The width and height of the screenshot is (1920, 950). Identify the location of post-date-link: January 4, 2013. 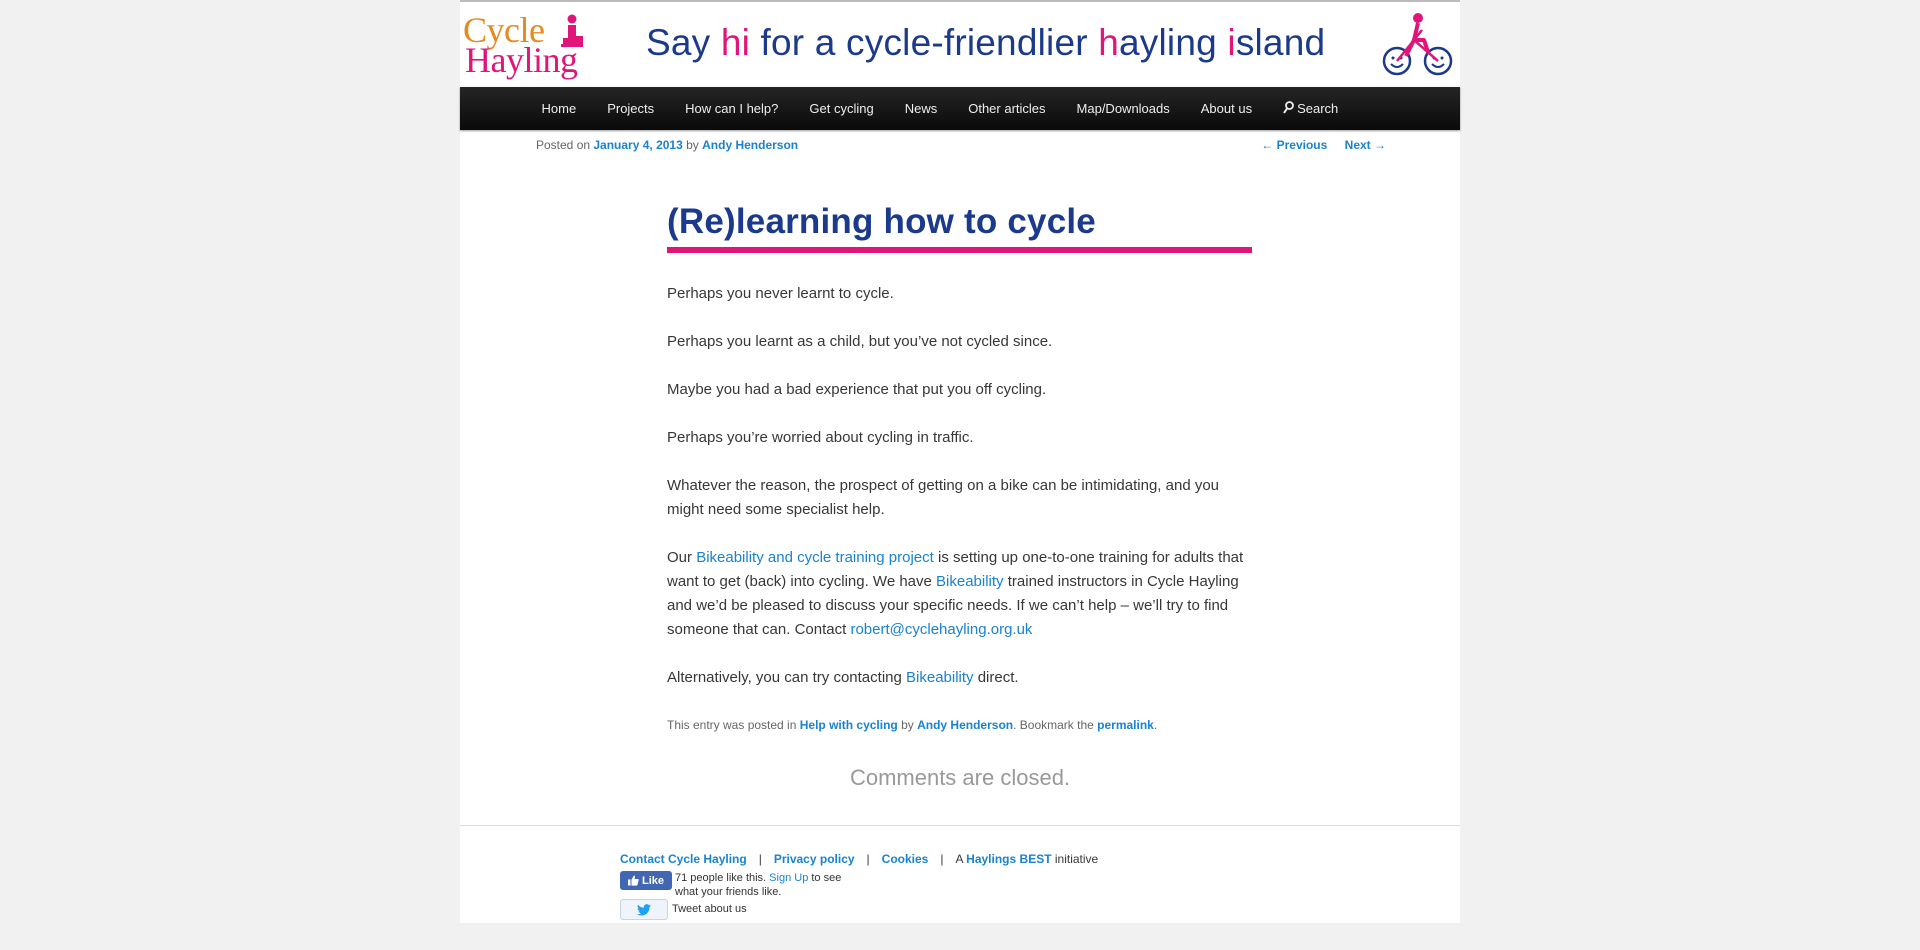
(637, 145).